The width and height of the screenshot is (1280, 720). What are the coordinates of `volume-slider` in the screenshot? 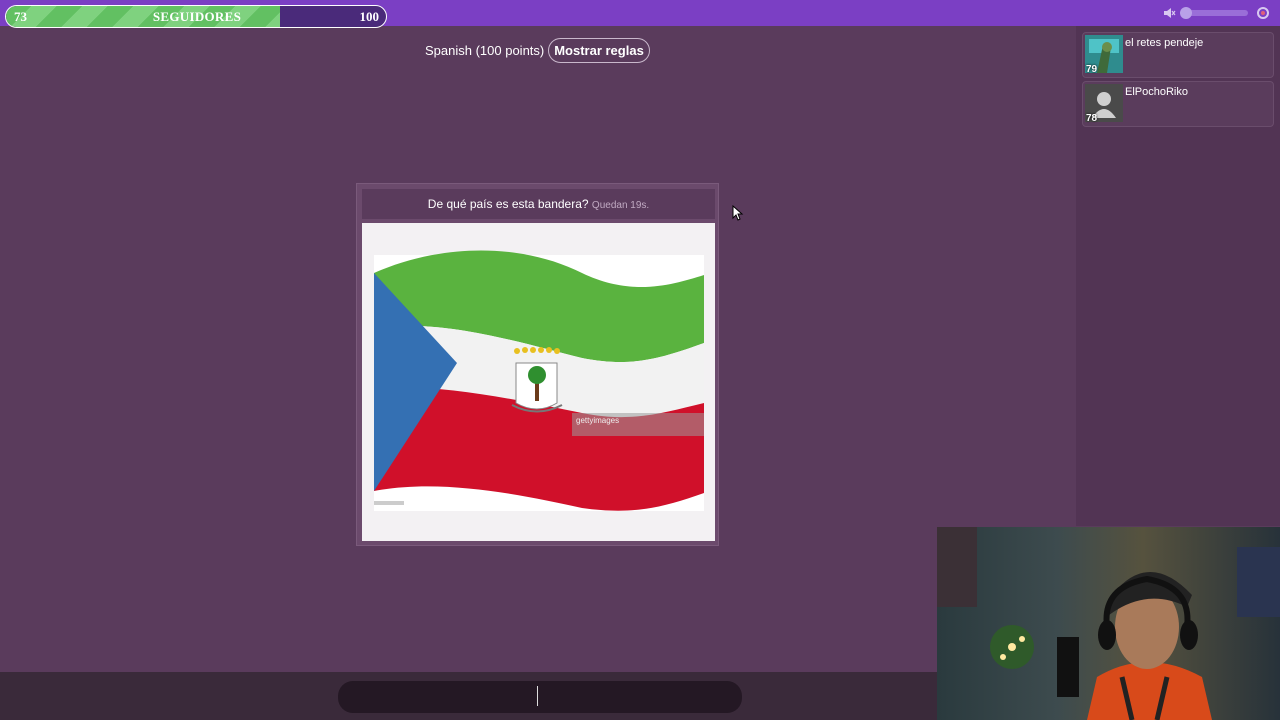 It's located at (1214, 13).